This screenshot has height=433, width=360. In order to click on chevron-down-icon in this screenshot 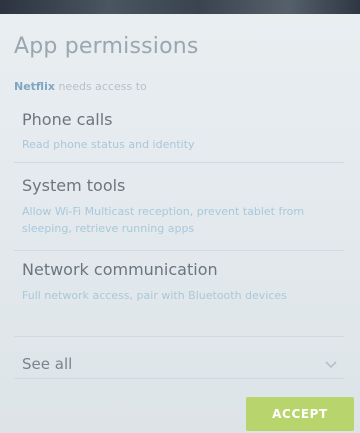, I will do `click(331, 365)`.